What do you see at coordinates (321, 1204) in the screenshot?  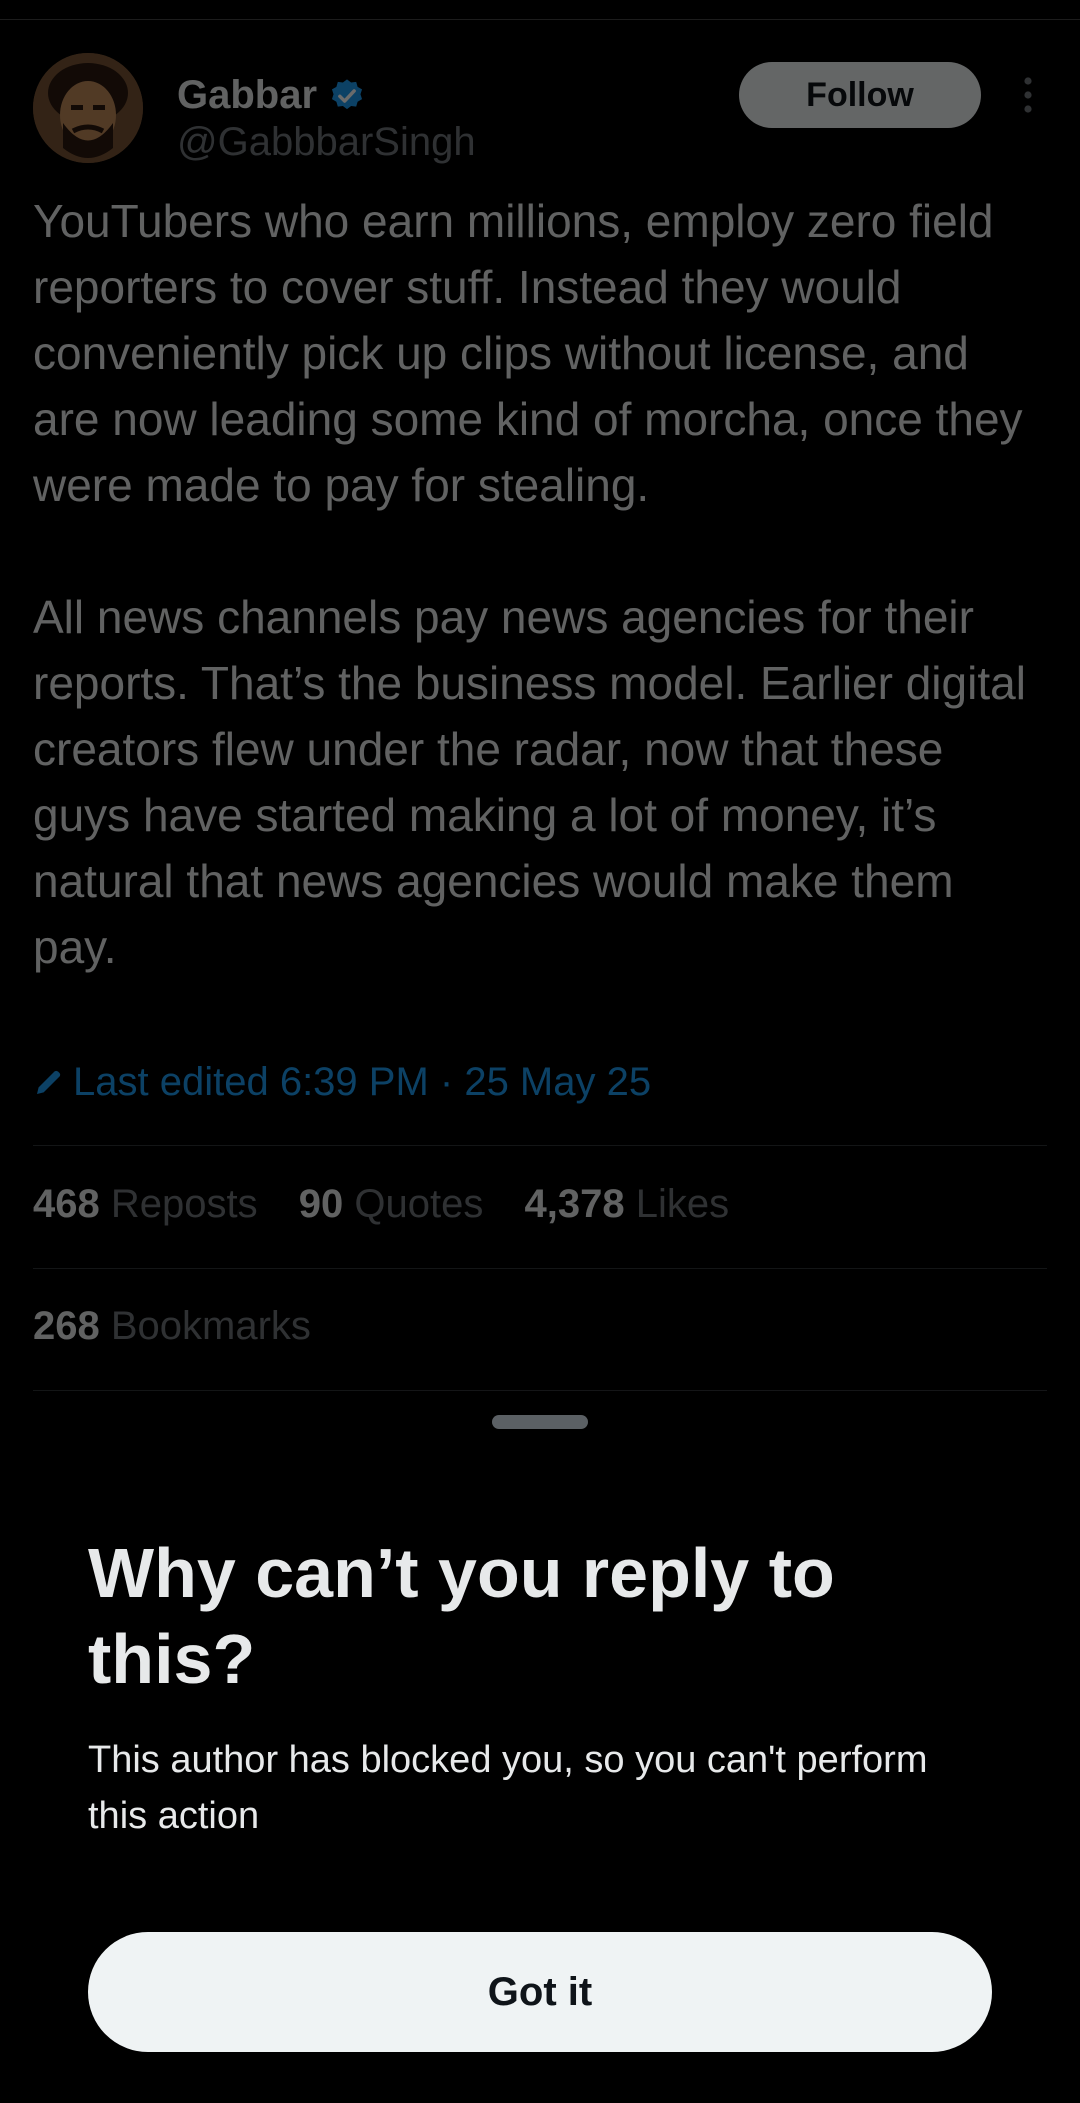 I see `quotes-count: 90` at bounding box center [321, 1204].